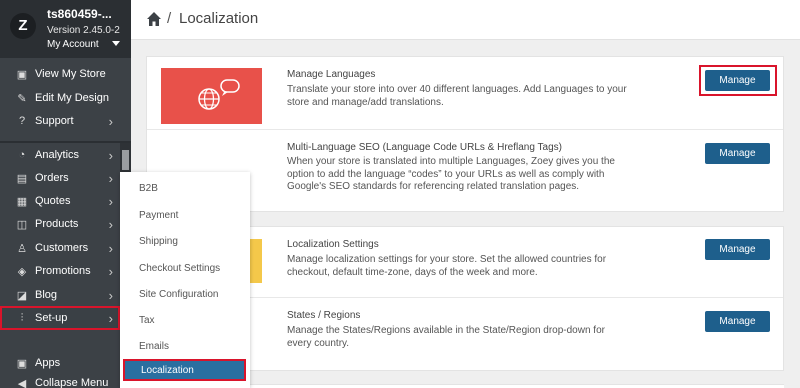 This screenshot has height=388, width=800. I want to click on manage-seo-button: Manage, so click(737, 153).